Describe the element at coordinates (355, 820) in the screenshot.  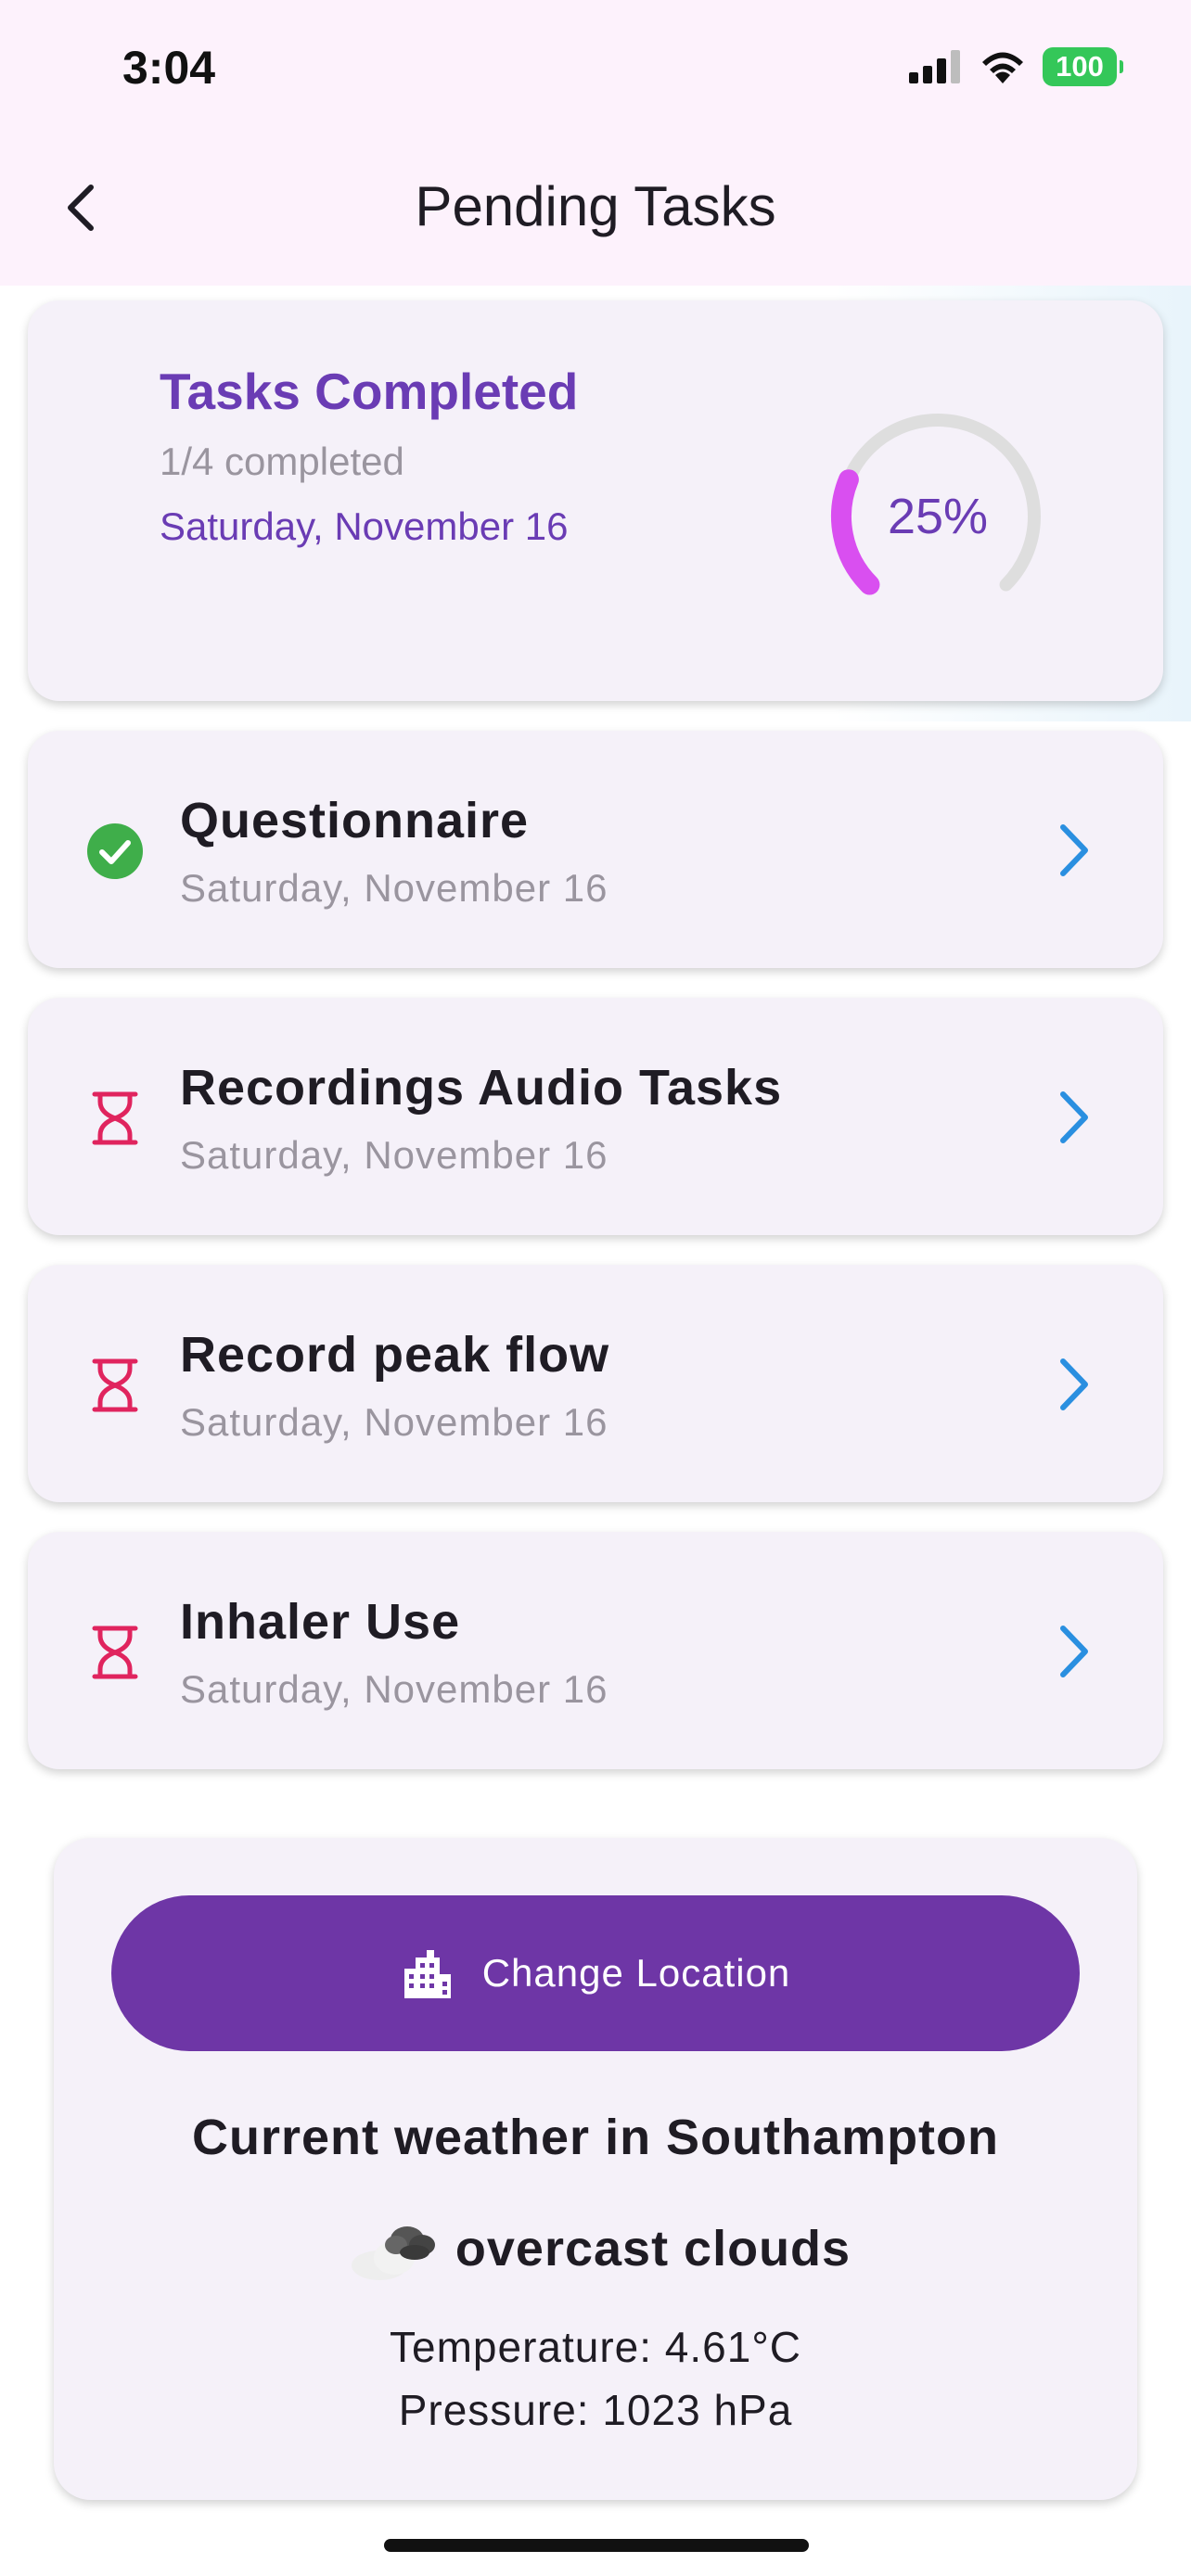
I see `task-title: Questionnaire` at that location.